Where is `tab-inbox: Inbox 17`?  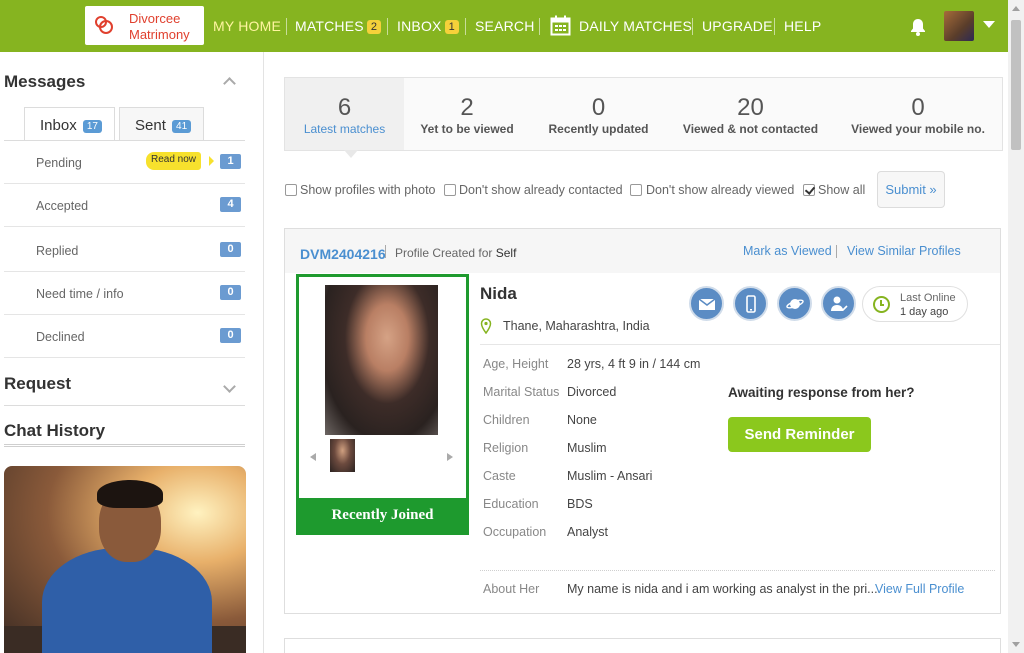 tab-inbox: Inbox 17 is located at coordinates (69, 124).